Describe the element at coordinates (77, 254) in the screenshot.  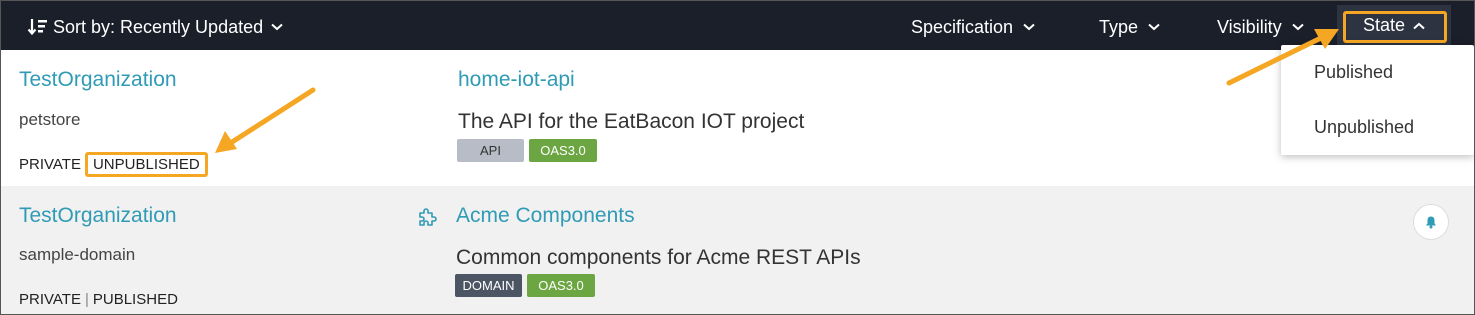
I see `owner-name: sample-domain` at that location.